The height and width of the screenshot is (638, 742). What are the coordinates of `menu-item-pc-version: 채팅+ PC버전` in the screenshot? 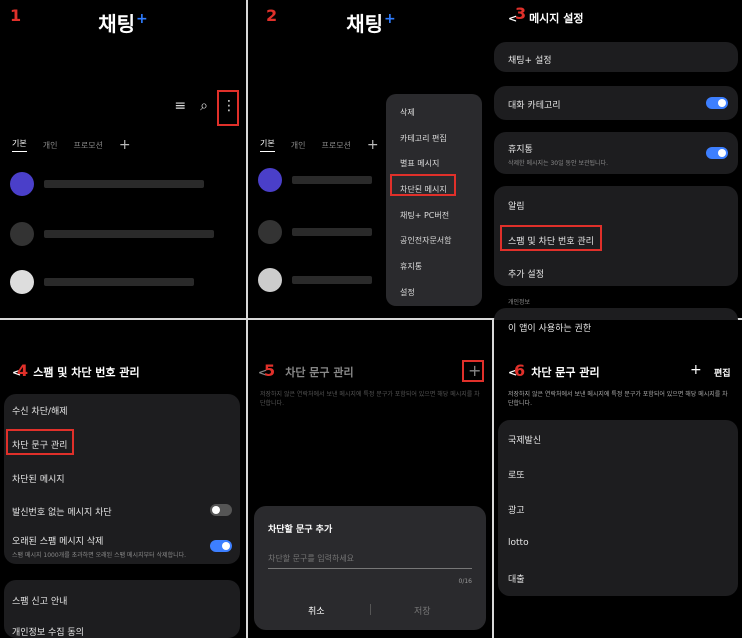 It's located at (434, 216).